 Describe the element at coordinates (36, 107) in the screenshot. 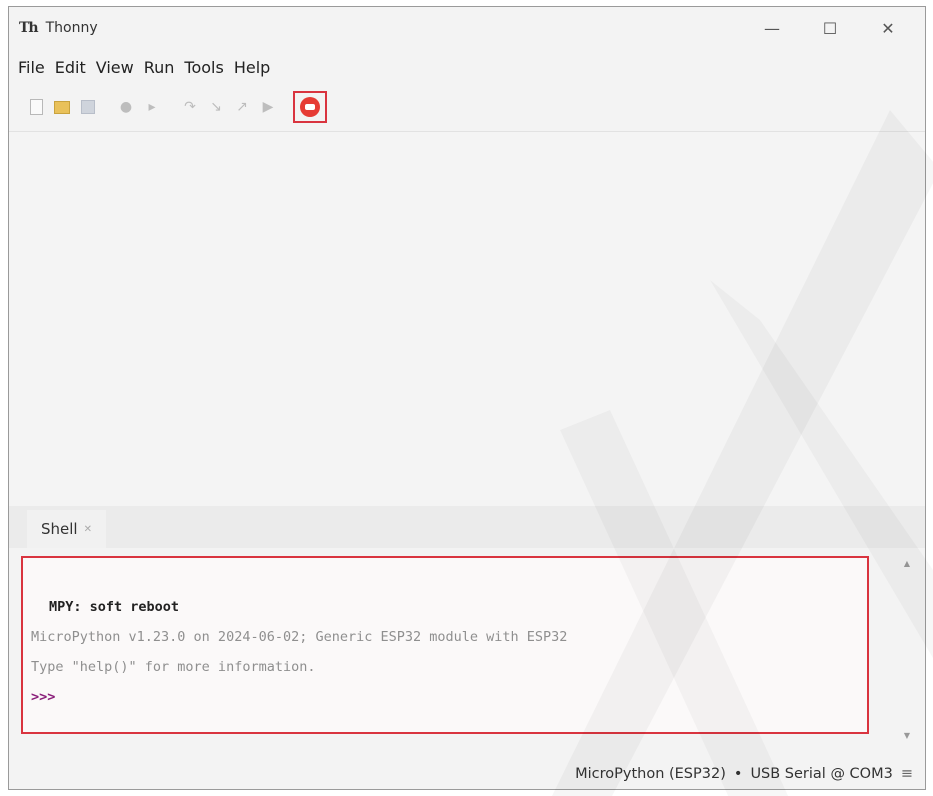

I see `new-file-icon` at that location.